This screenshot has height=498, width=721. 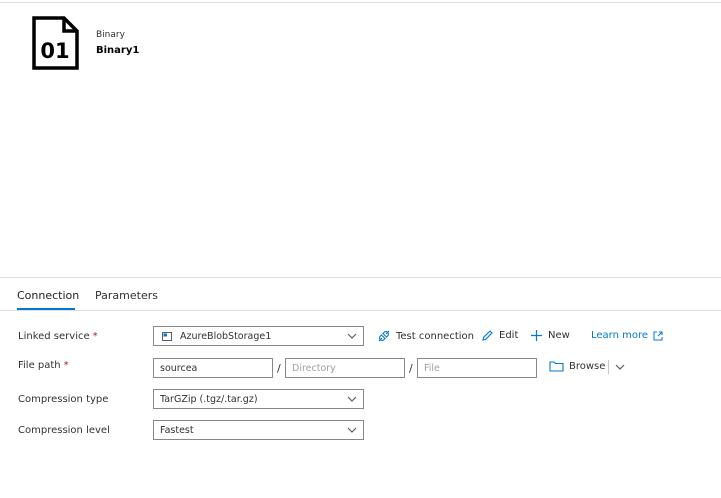 What do you see at coordinates (658, 335) in the screenshot?
I see `external-link-icon` at bounding box center [658, 335].